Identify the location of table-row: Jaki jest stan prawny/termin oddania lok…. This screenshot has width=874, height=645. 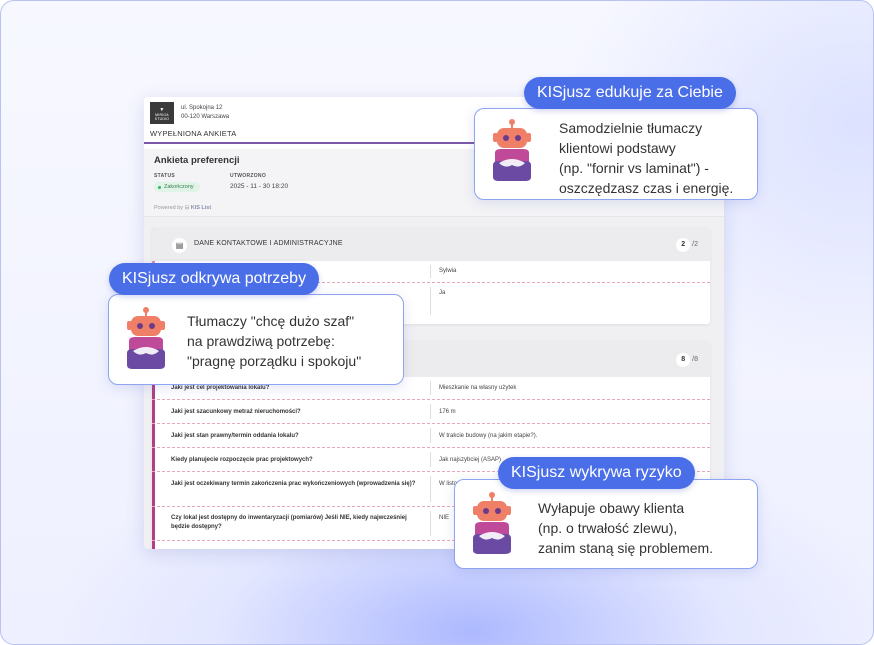
(431, 436).